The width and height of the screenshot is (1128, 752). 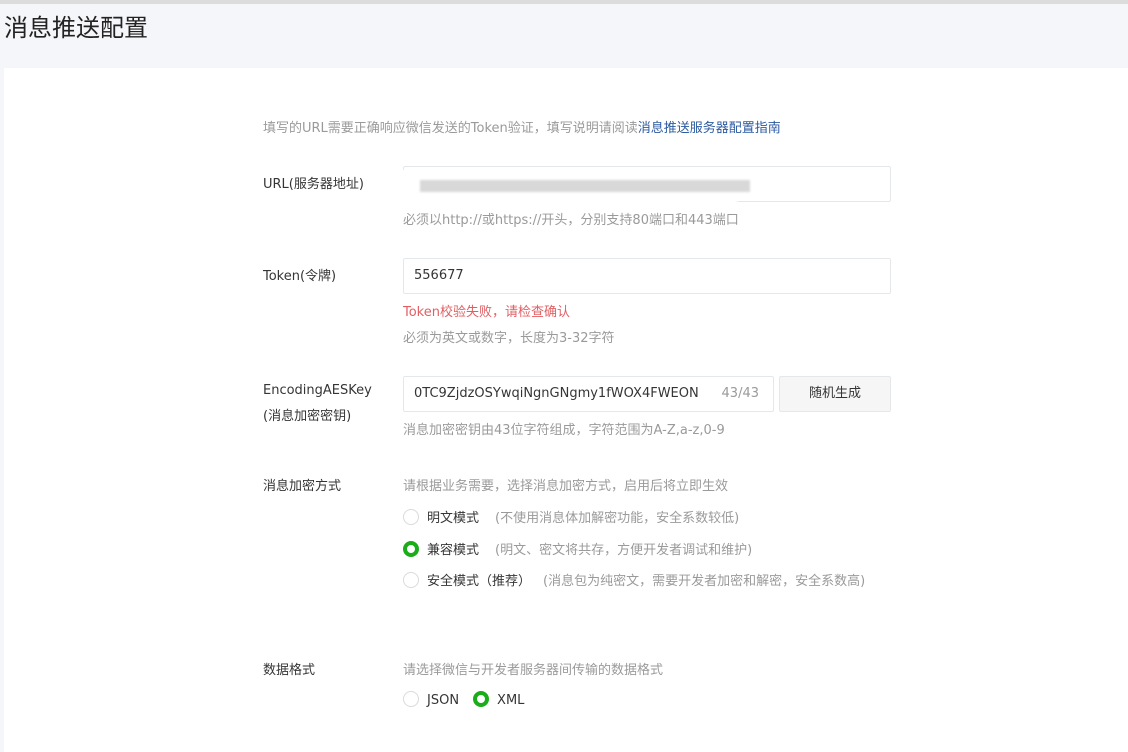 What do you see at coordinates (709, 128) in the screenshot?
I see `guide-link: 消息推送服务器配置指南` at bounding box center [709, 128].